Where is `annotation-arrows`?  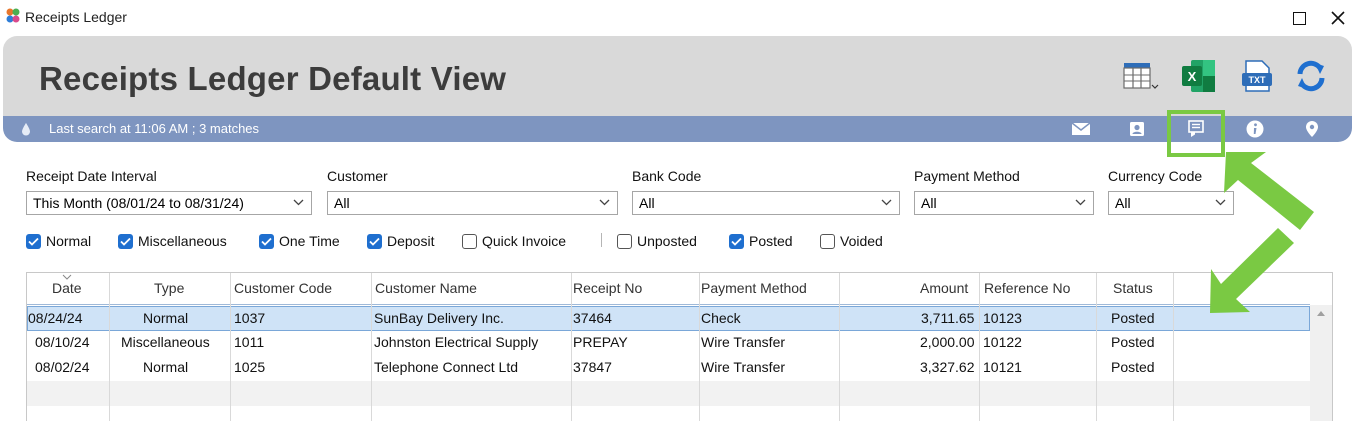
annotation-arrows is located at coordinates (1262, 232).